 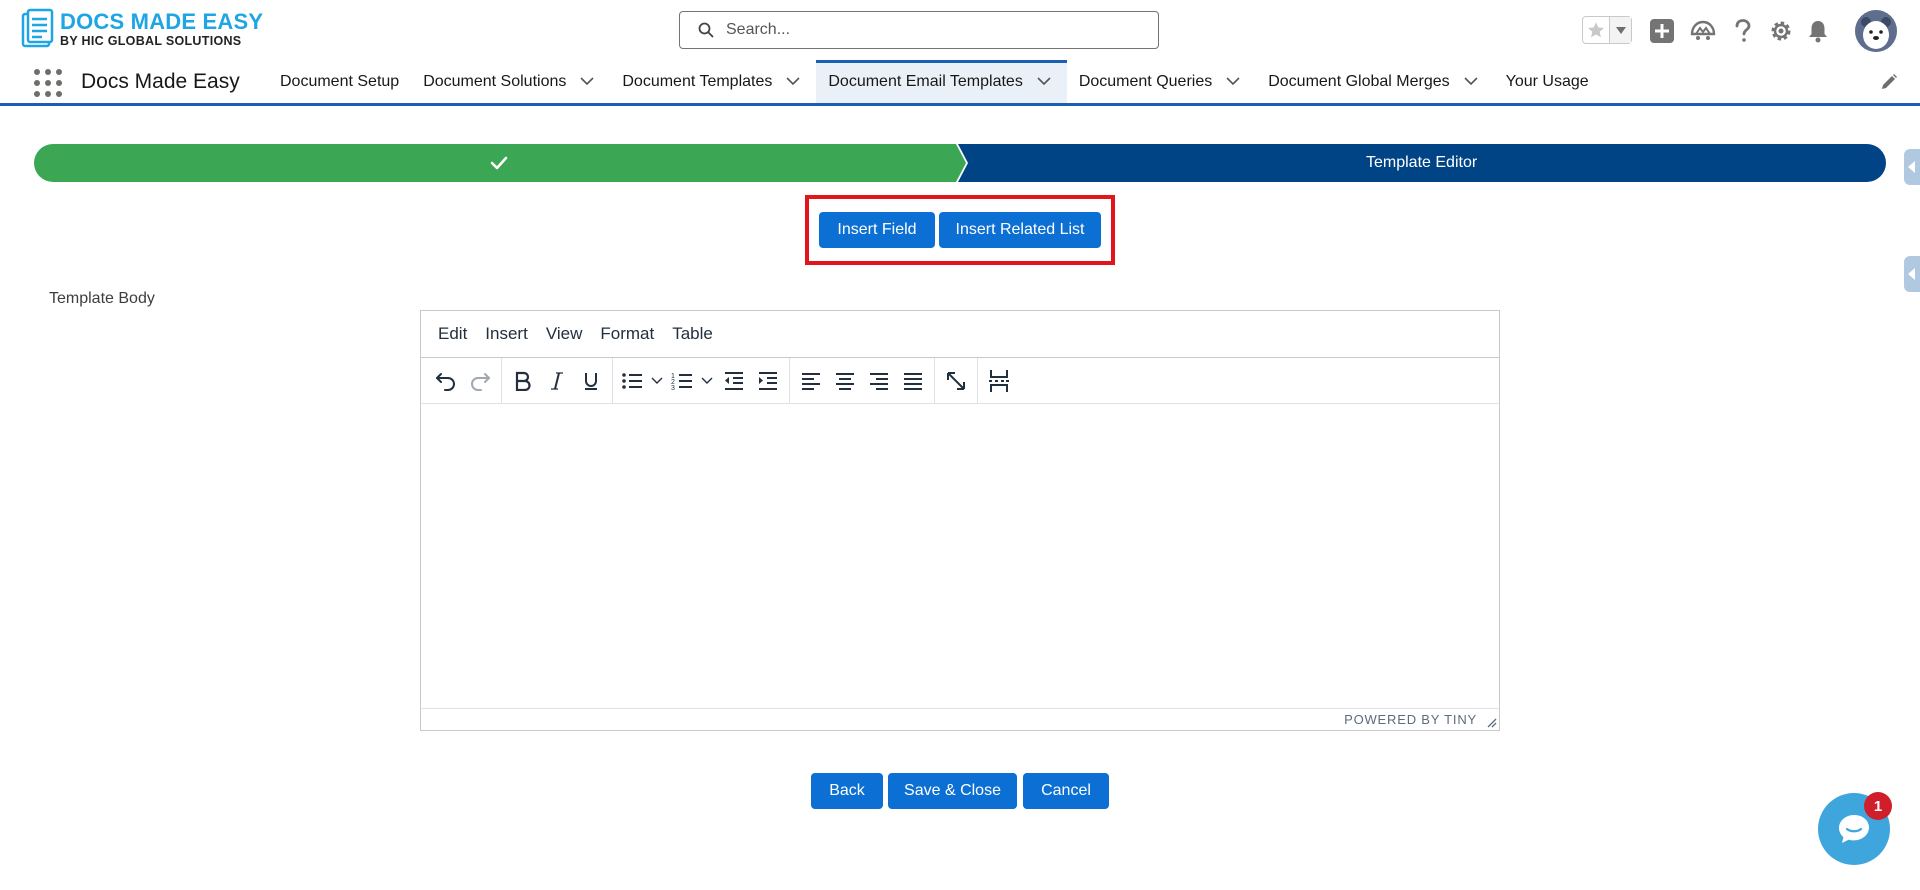 I want to click on tab-document-queries: Document Queries, so click(x=1161, y=81).